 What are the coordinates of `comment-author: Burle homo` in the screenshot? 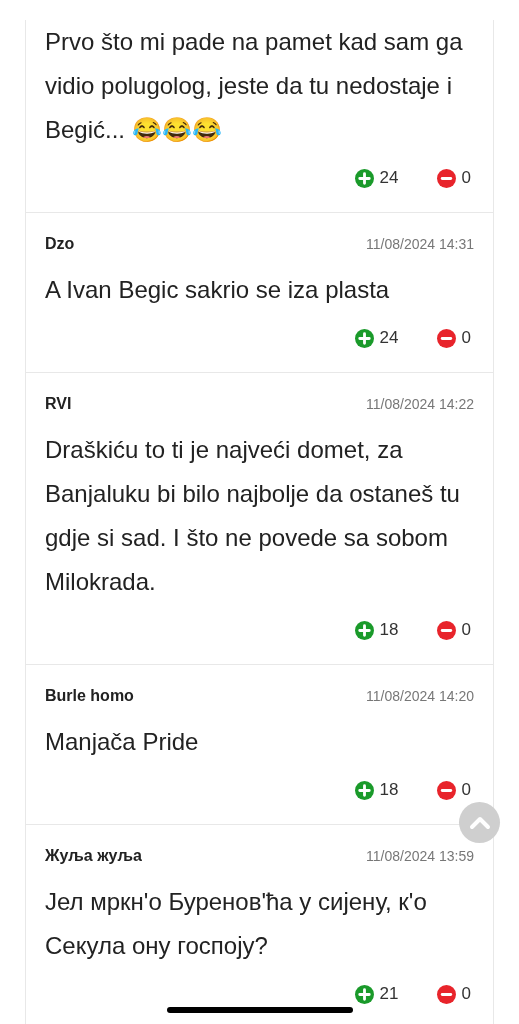 It's located at (89, 696).